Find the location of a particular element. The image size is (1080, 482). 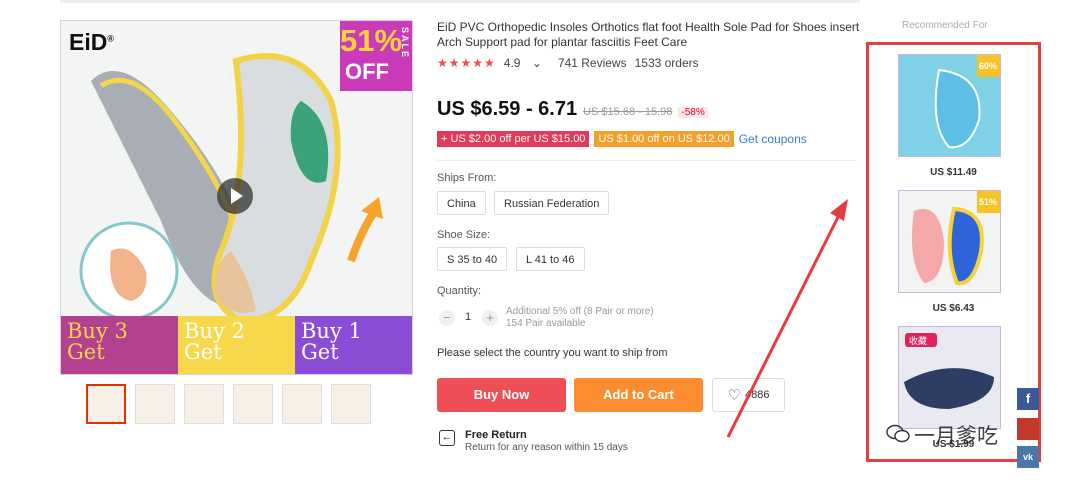

reviews-link: 741 Reviews is located at coordinates (592, 63).